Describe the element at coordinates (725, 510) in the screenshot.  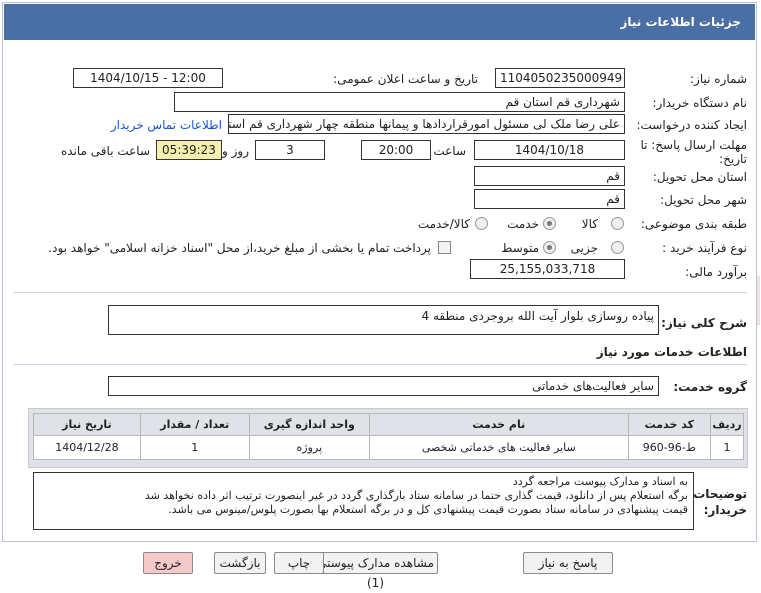
I see `buyer-notes-label-2: خریدار:` at that location.